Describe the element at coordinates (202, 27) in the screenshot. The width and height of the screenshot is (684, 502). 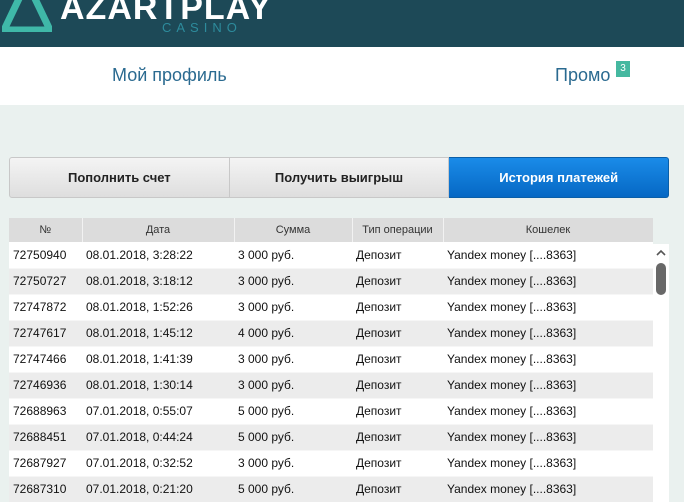
I see `logo-subtitle: CASINO` at that location.